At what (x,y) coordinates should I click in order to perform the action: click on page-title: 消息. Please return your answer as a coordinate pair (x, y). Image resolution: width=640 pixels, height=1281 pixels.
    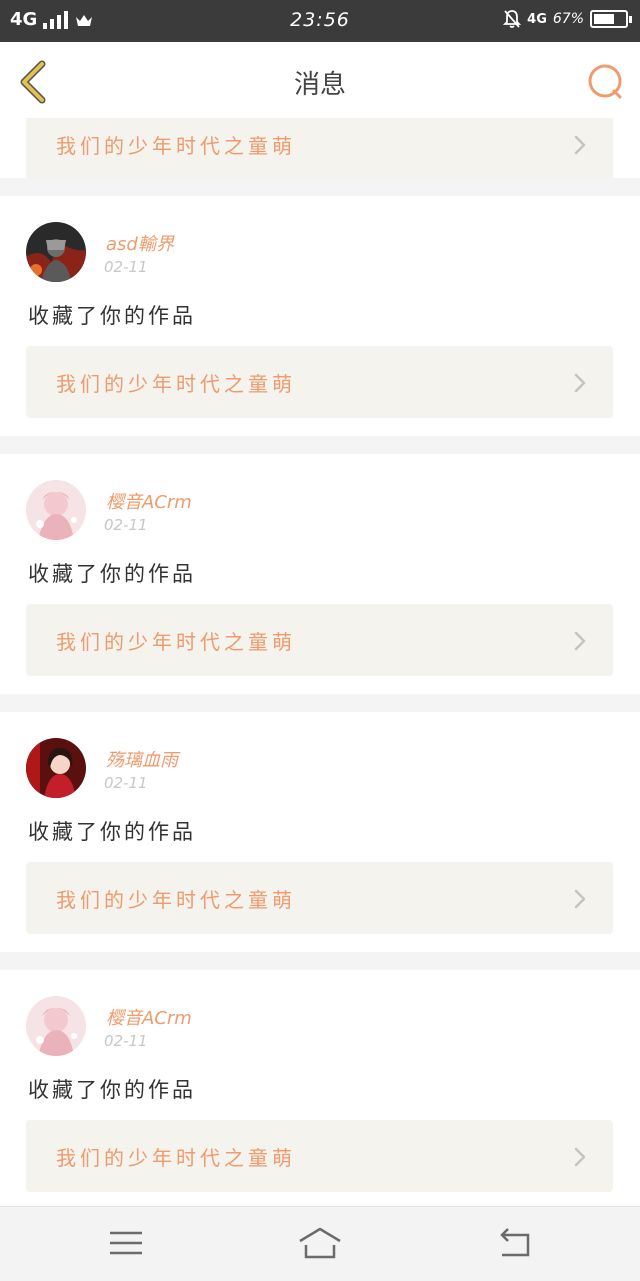
    Looking at the image, I should click on (319, 85).